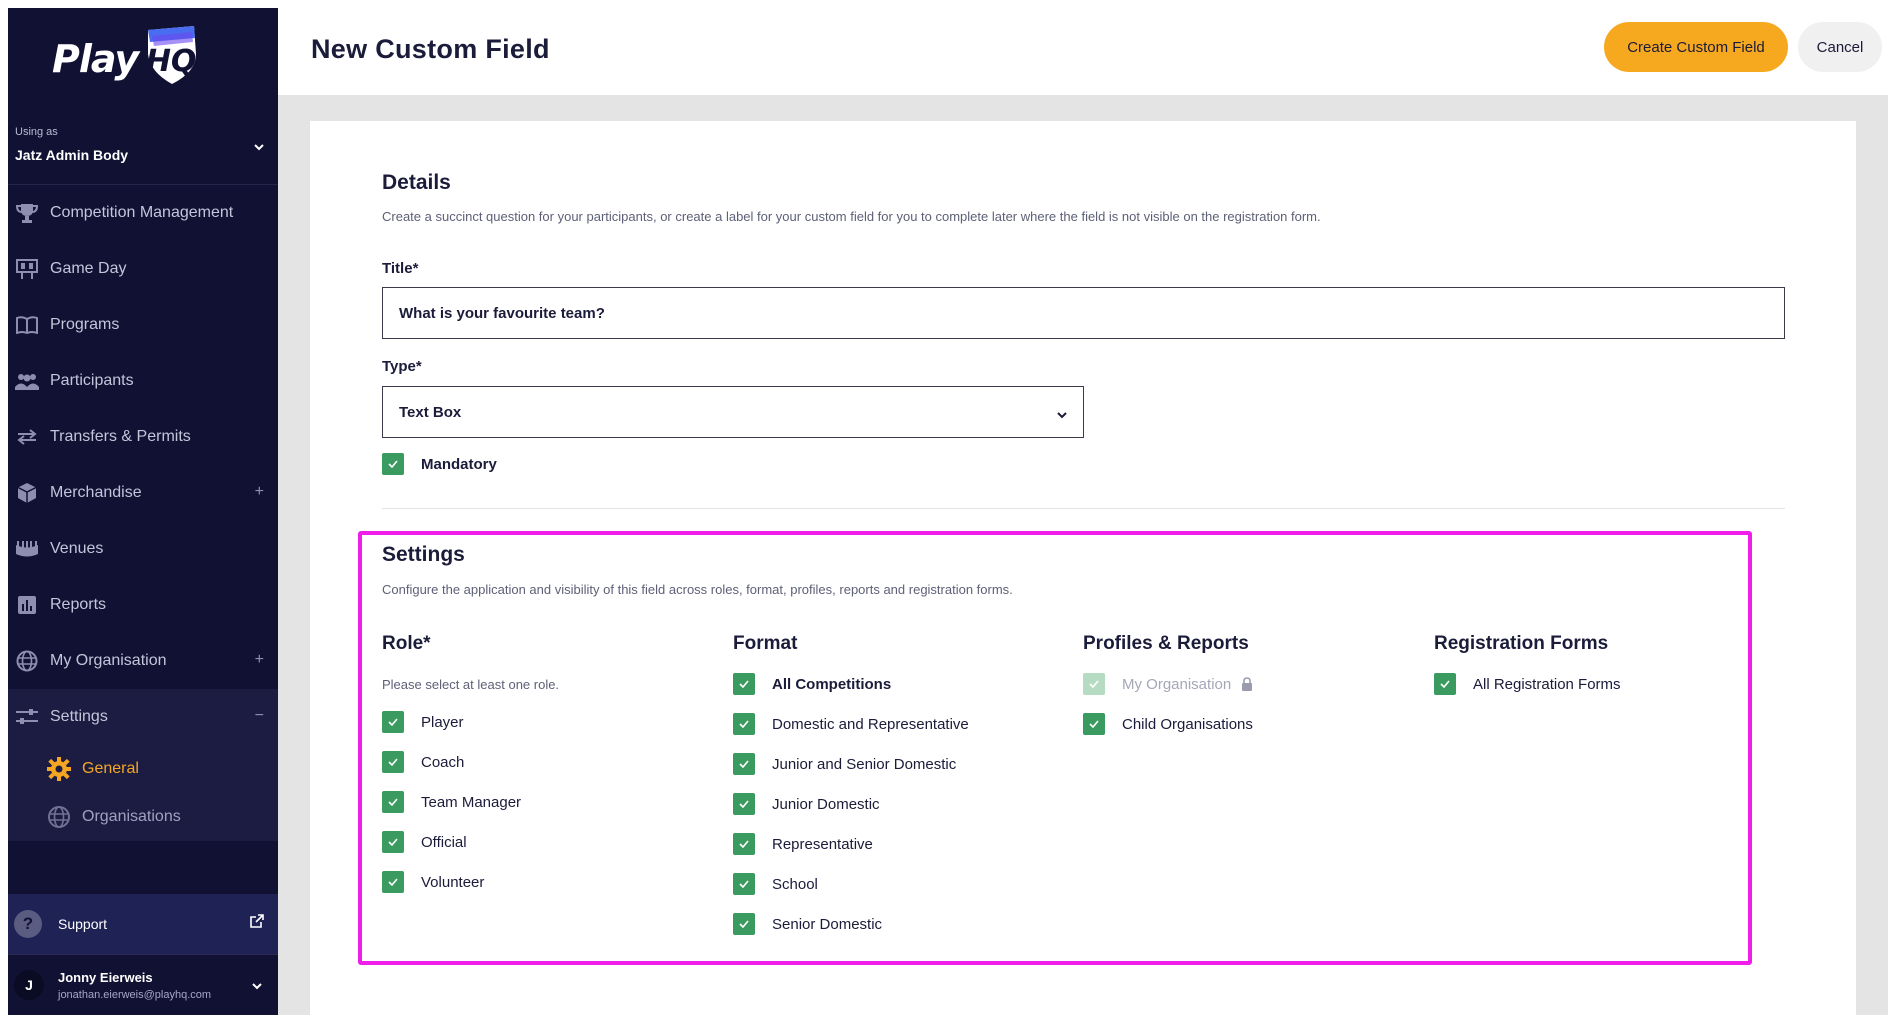 The width and height of the screenshot is (1894, 1024). Describe the element at coordinates (143, 924) in the screenshot. I see `support-link: ? Support` at that location.